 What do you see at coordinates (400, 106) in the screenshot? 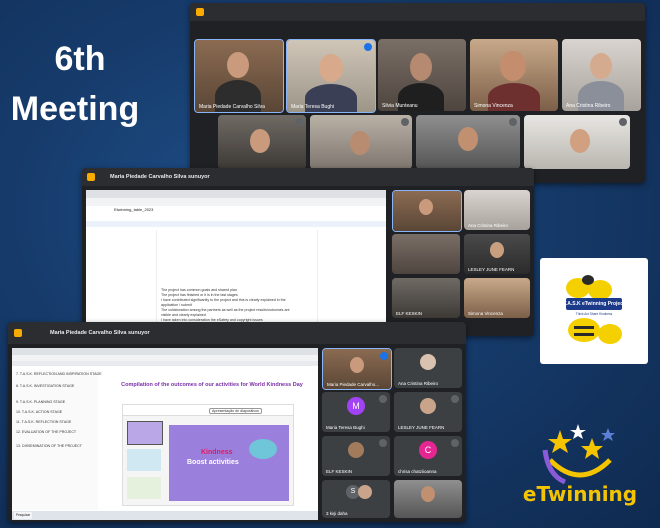
I see `participant-name: Silvia Munteanu` at bounding box center [400, 106].